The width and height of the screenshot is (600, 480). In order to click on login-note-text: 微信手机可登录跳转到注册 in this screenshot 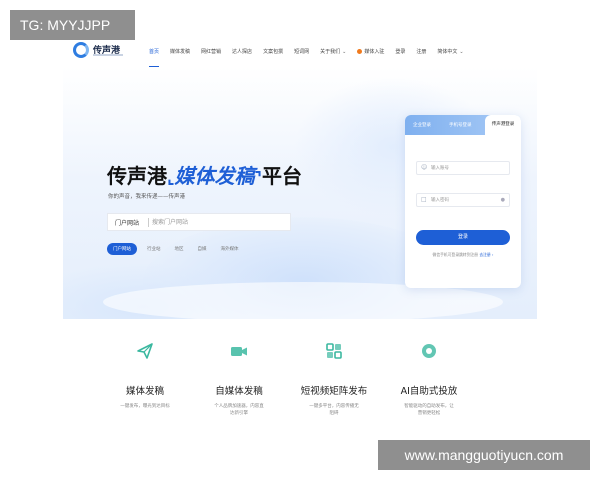, I will do `click(455, 254)`.